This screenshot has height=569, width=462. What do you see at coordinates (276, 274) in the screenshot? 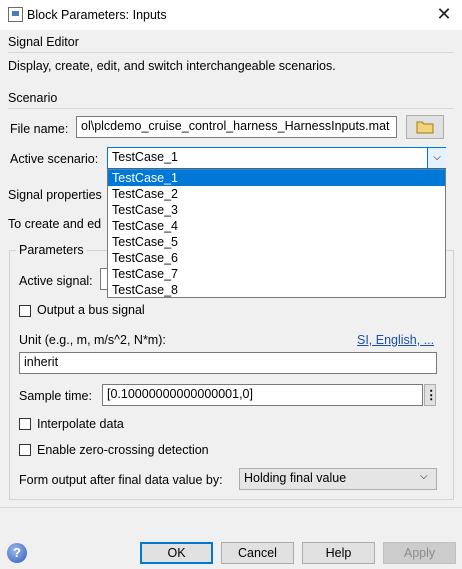
I see `dropdown-option: TestCase_7` at bounding box center [276, 274].